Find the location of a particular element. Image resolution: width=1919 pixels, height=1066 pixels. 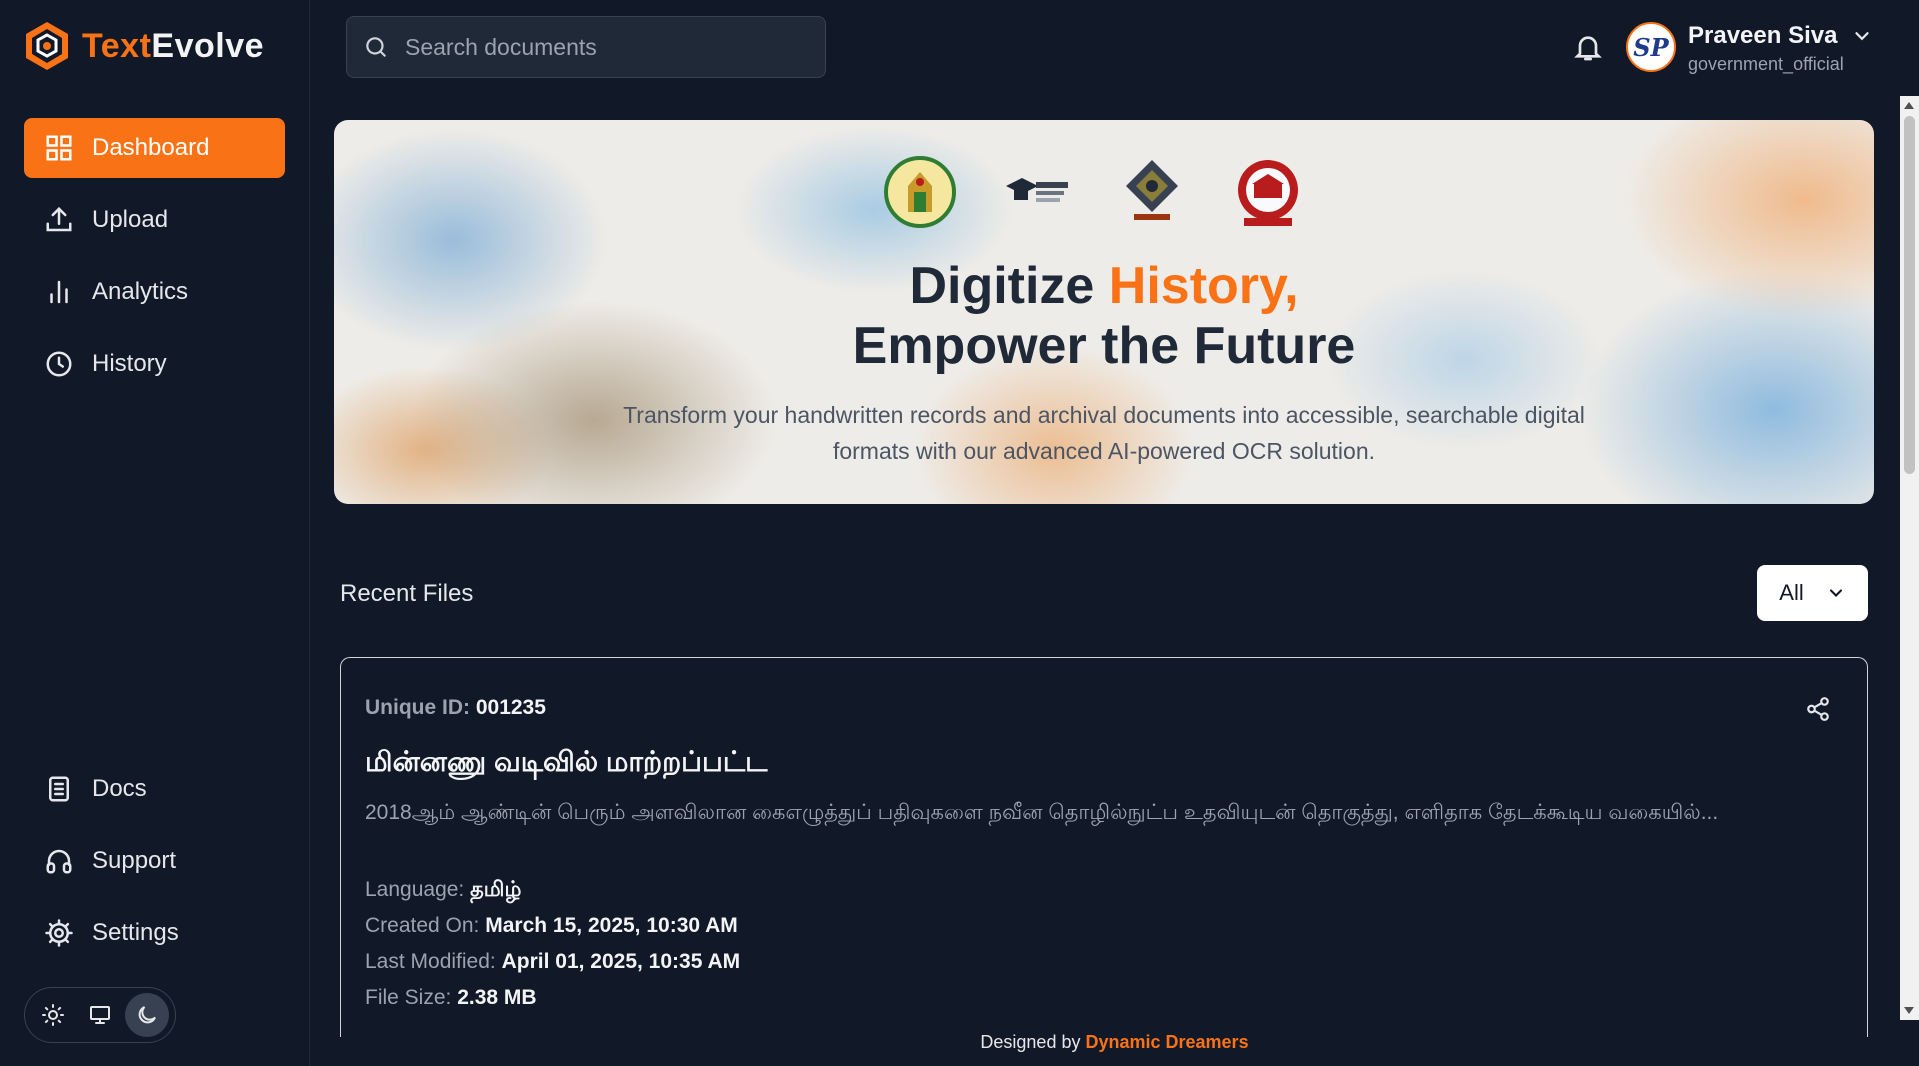

file-size-value: 2.38 MB is located at coordinates (497, 997).